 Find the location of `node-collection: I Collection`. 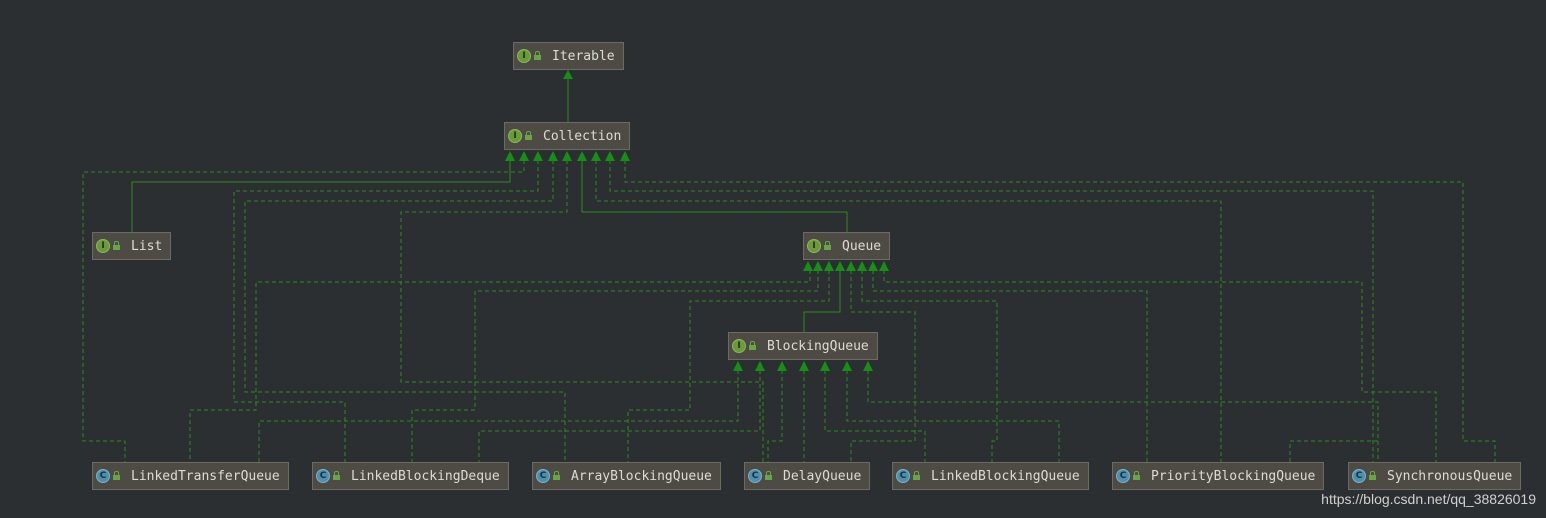

node-collection: I Collection is located at coordinates (567, 136).